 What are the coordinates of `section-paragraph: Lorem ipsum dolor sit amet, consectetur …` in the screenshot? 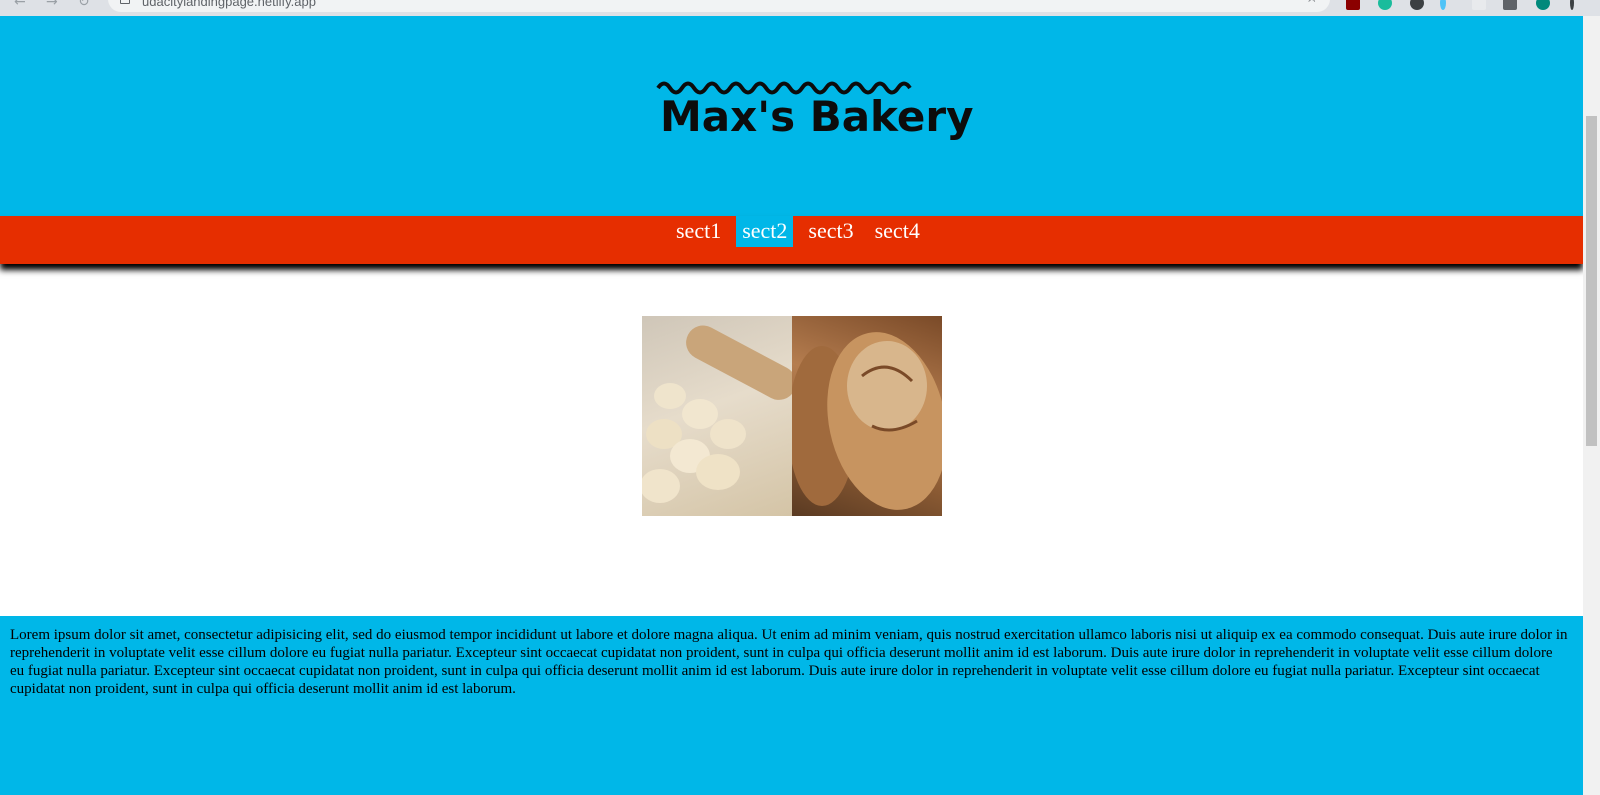 It's located at (789, 662).